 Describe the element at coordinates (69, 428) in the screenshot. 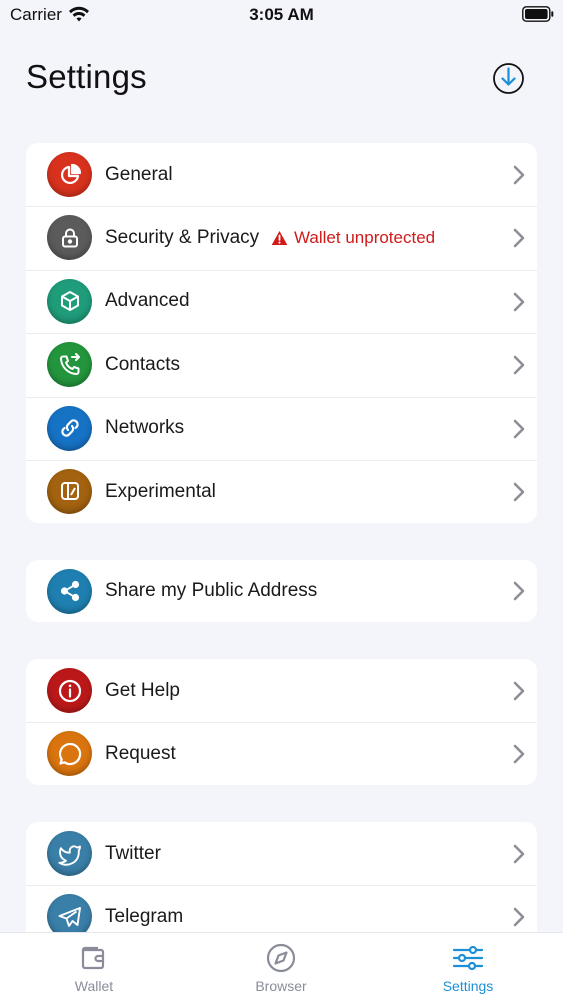

I see `link-icon` at that location.